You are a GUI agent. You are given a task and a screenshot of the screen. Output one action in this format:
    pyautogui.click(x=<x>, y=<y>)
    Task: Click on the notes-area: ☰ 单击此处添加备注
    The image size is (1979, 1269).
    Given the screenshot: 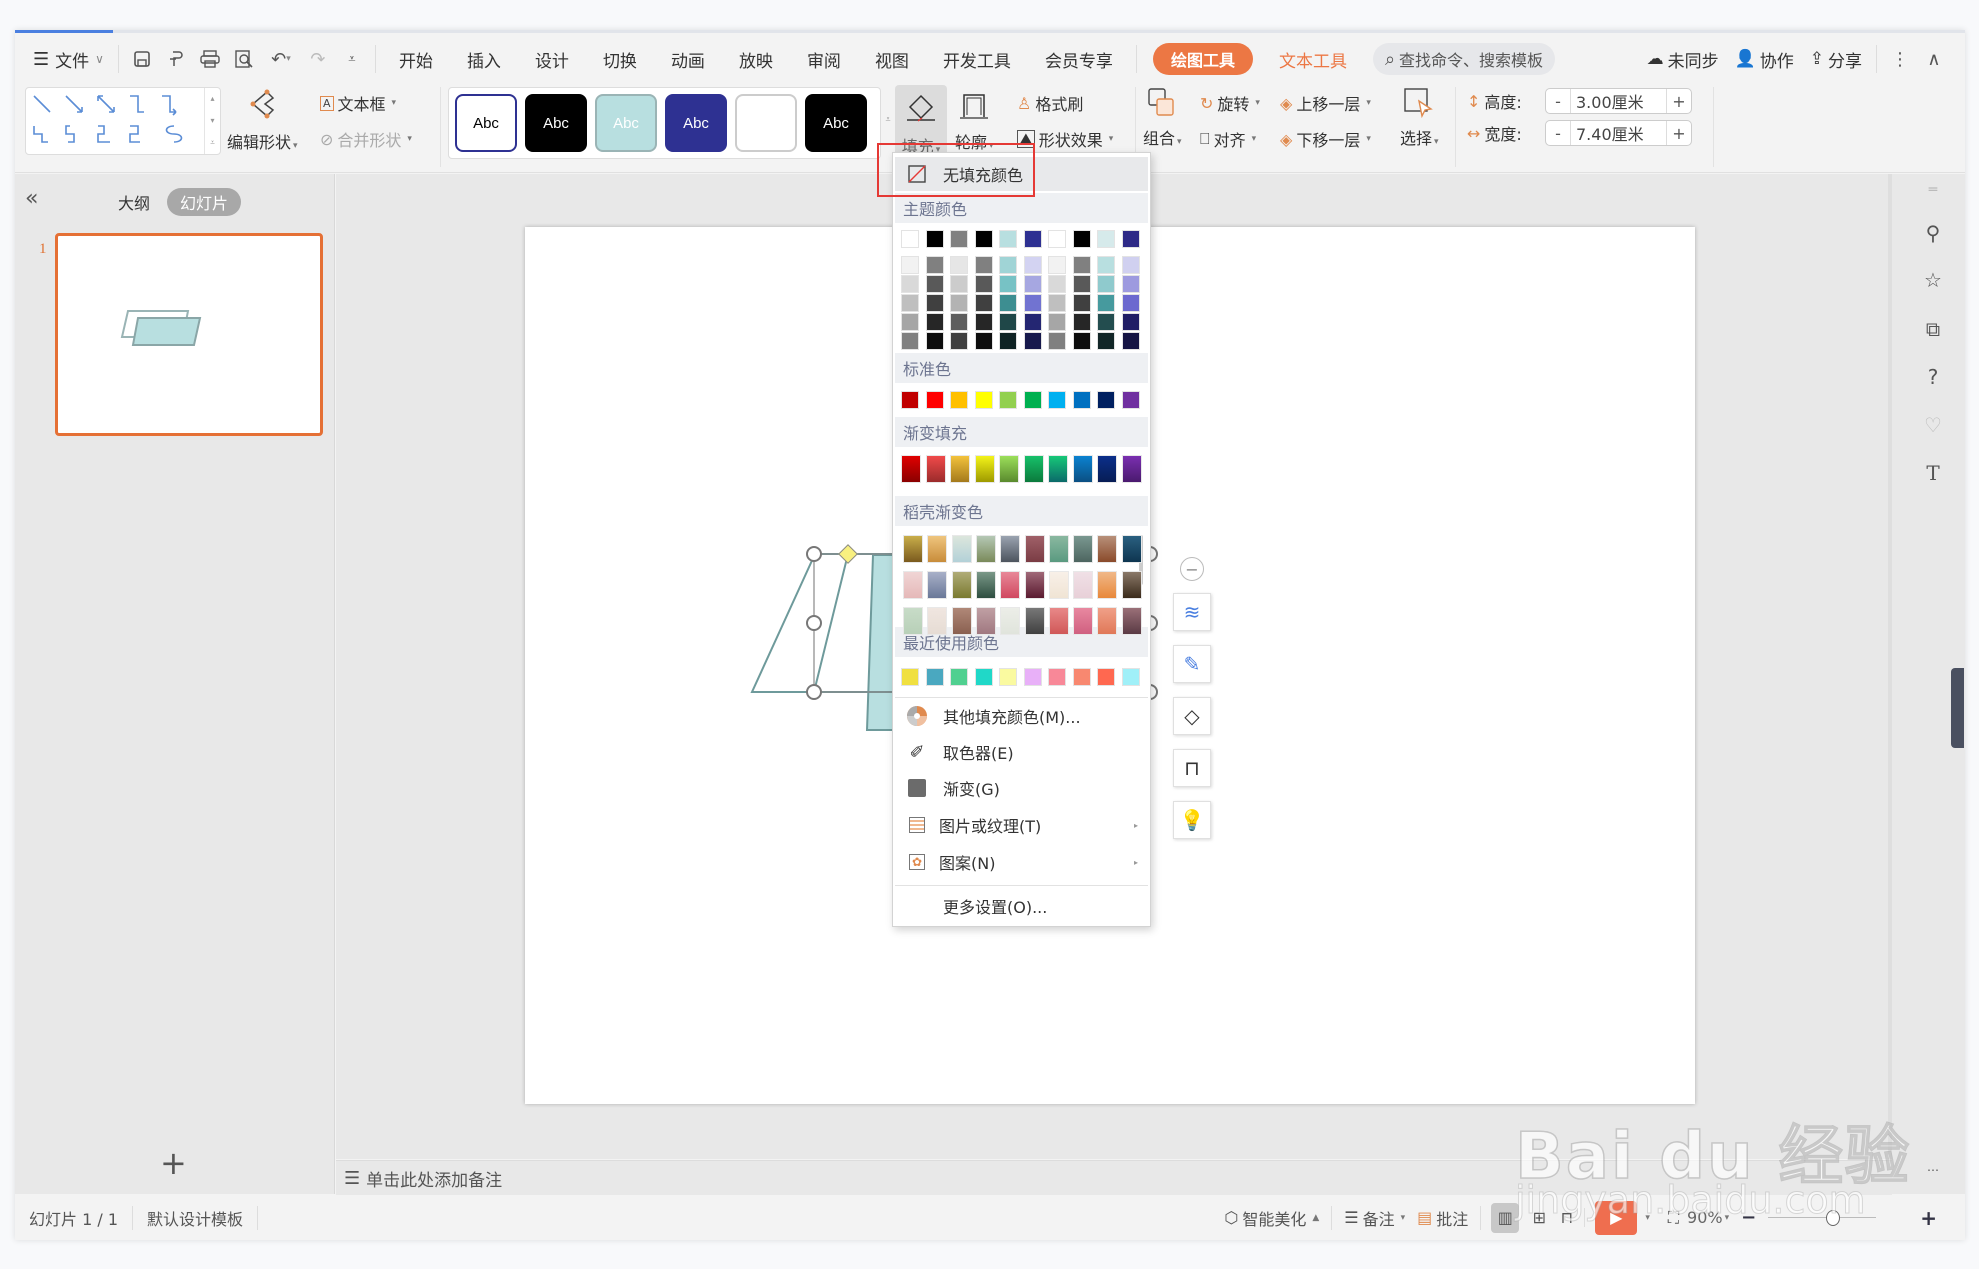 What is the action you would take?
    pyautogui.click(x=1114, y=1177)
    